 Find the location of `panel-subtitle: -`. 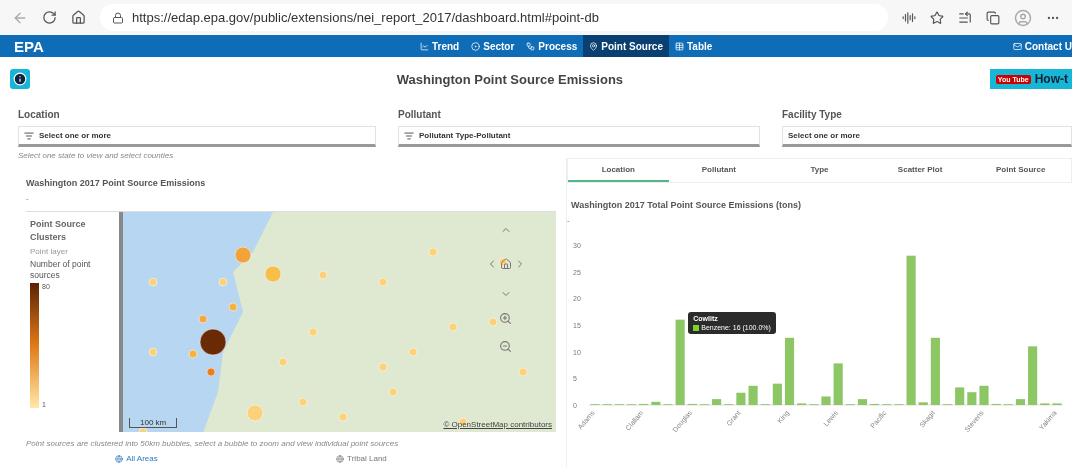

panel-subtitle: - is located at coordinates (28, 198).